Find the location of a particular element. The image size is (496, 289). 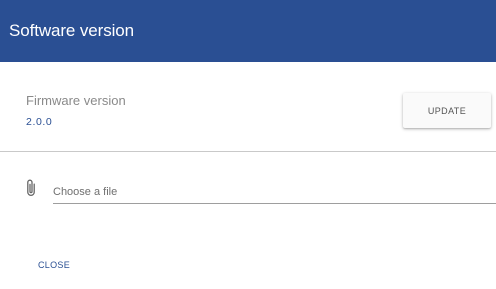

firmware-version-value: 2.0.0 is located at coordinates (39, 122).